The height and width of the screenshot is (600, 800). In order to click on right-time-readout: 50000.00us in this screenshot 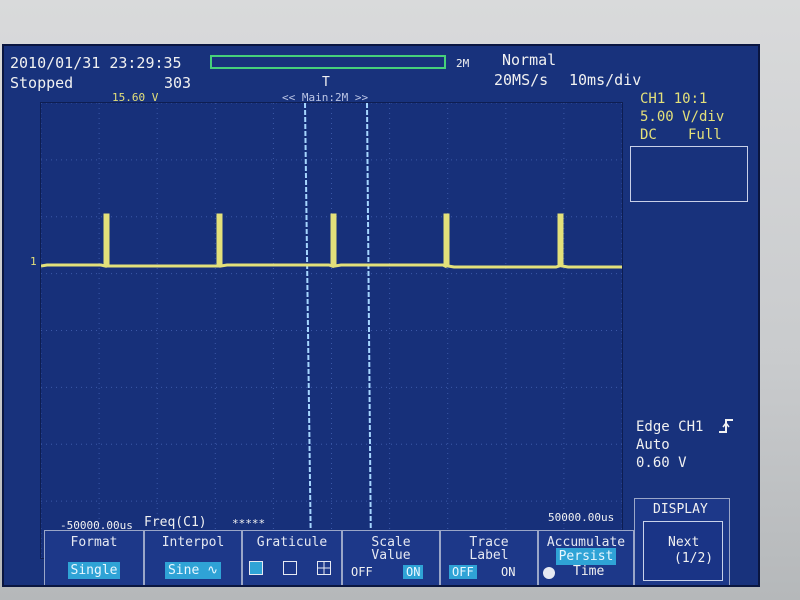, I will do `click(581, 517)`.